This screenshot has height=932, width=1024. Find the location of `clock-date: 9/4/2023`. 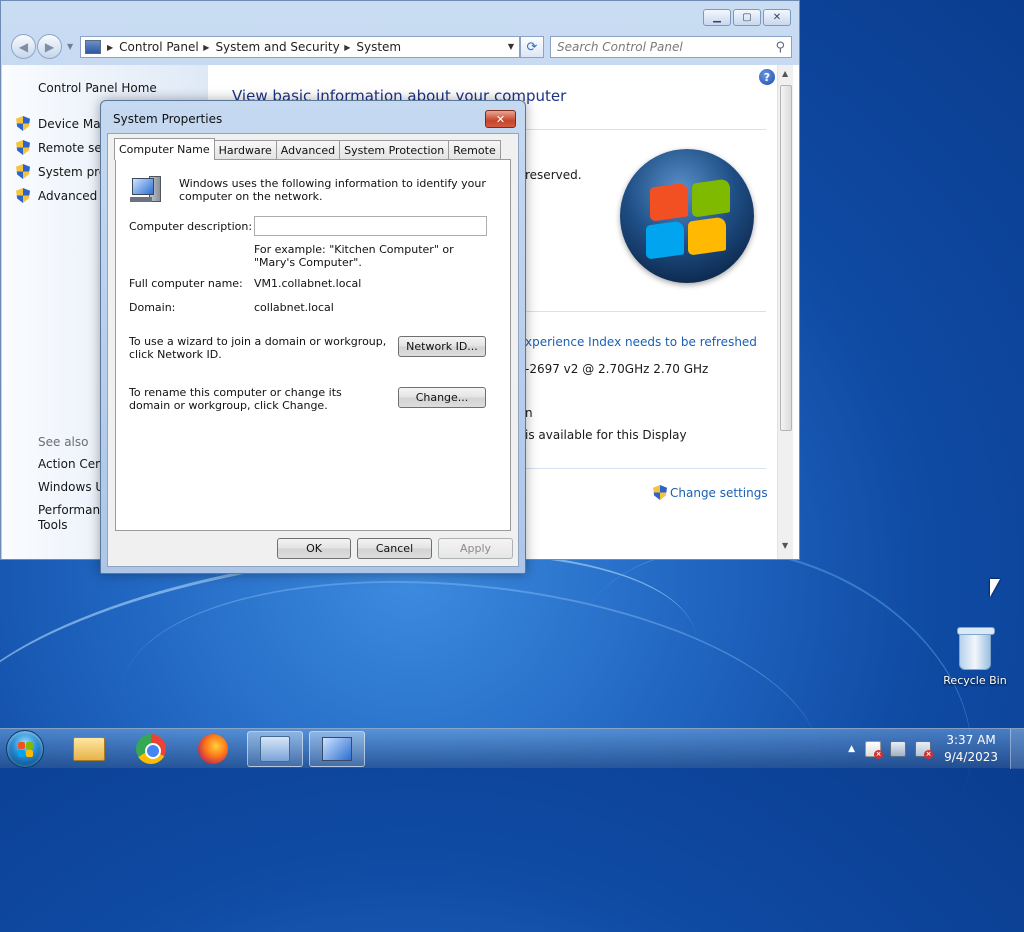

clock-date: 9/4/2023 is located at coordinates (971, 757).